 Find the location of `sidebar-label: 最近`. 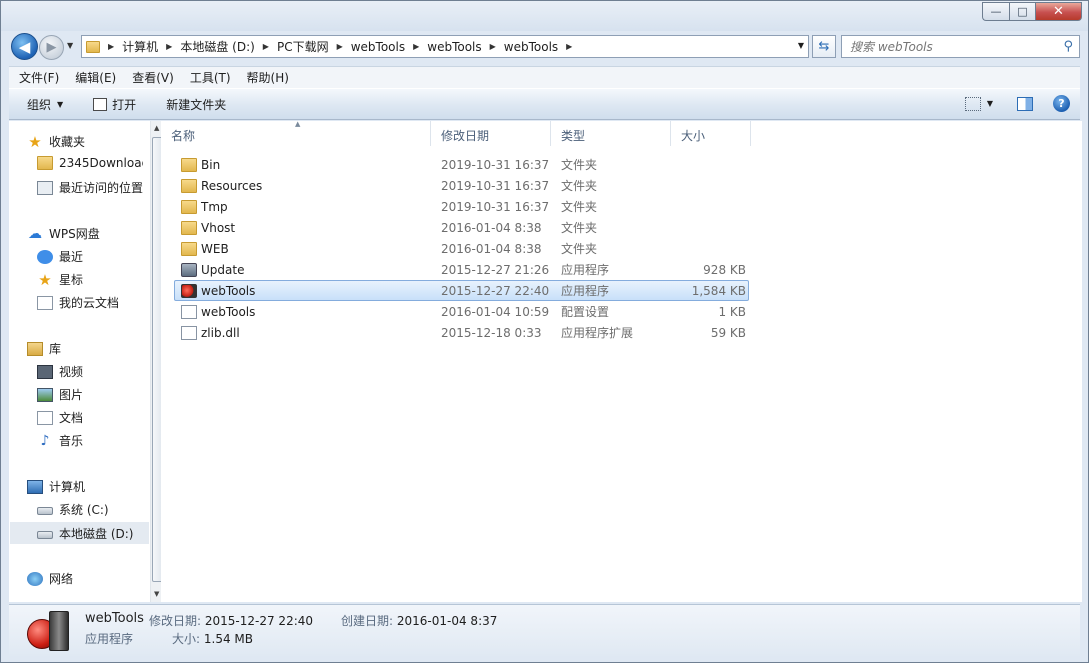

sidebar-label: 最近 is located at coordinates (71, 257).